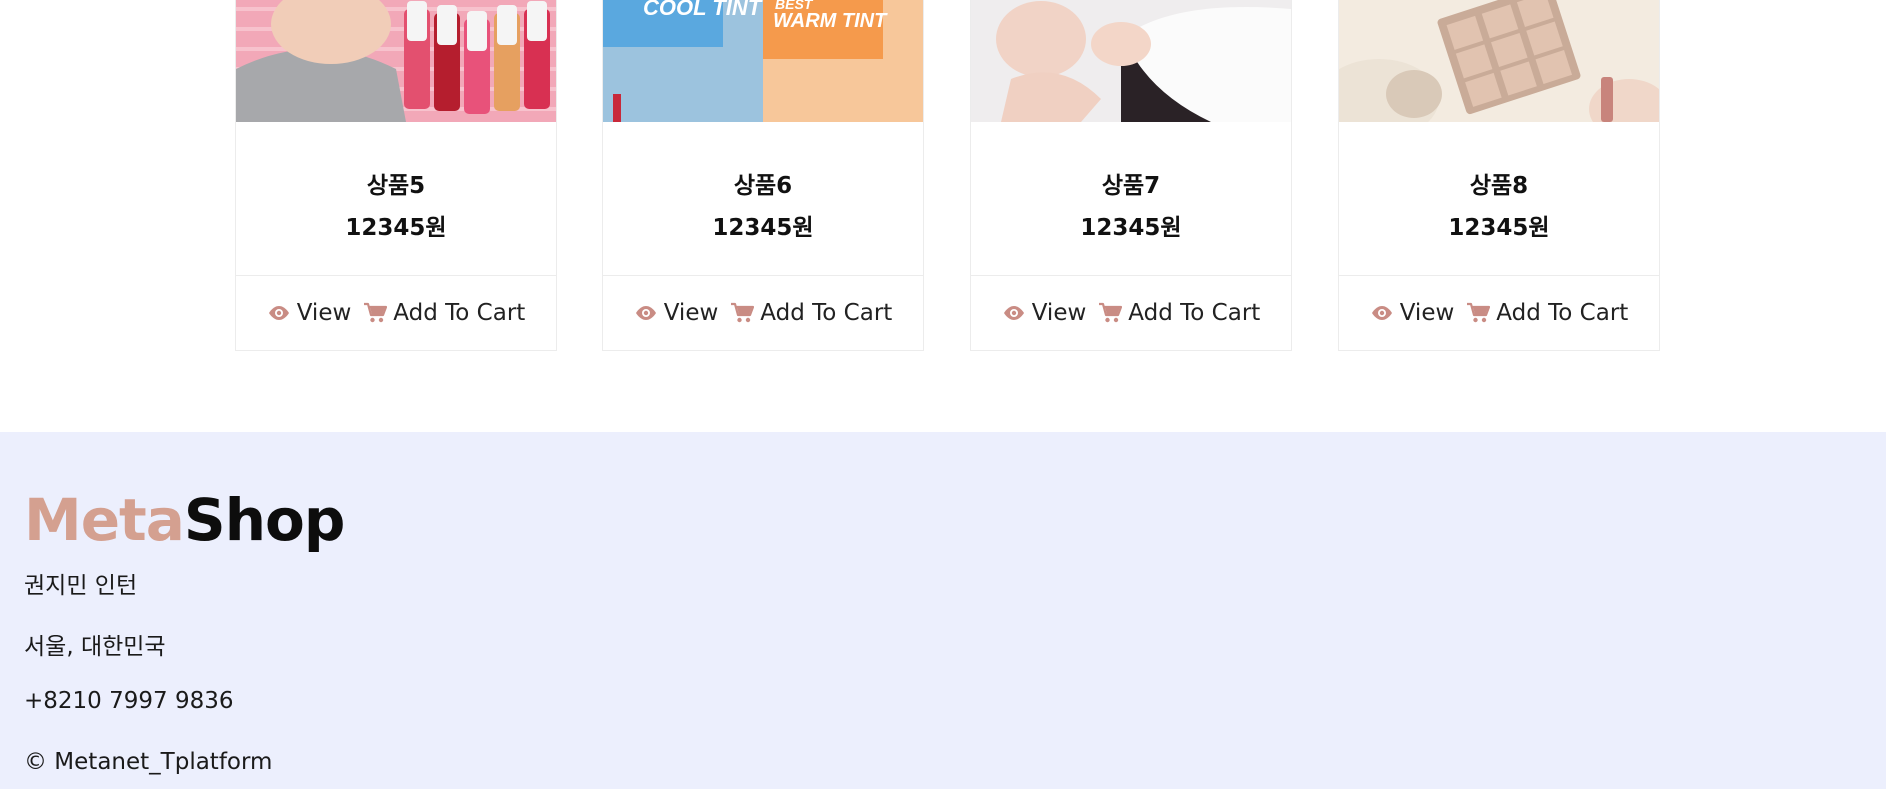  I want to click on footer-phone: +8210 7997 9836, so click(129, 701).